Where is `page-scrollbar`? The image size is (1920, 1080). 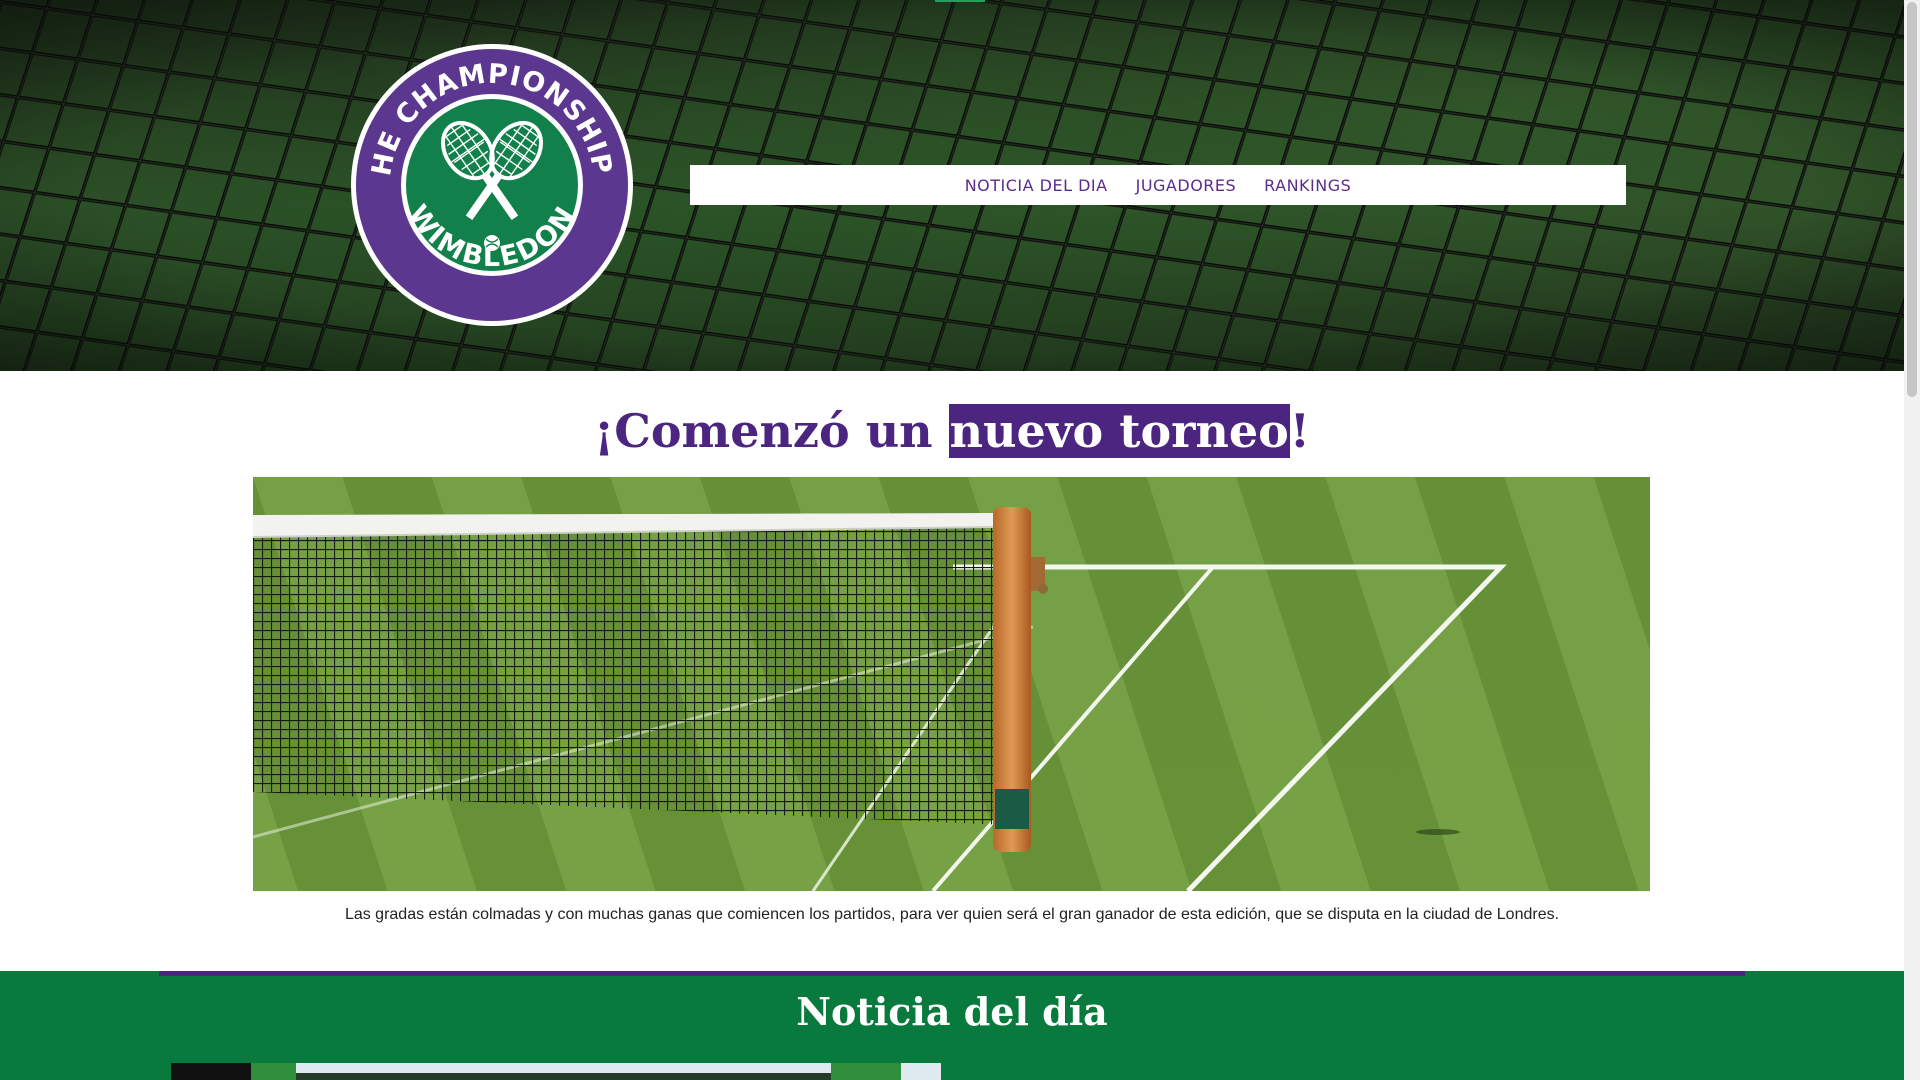 page-scrollbar is located at coordinates (1912, 540).